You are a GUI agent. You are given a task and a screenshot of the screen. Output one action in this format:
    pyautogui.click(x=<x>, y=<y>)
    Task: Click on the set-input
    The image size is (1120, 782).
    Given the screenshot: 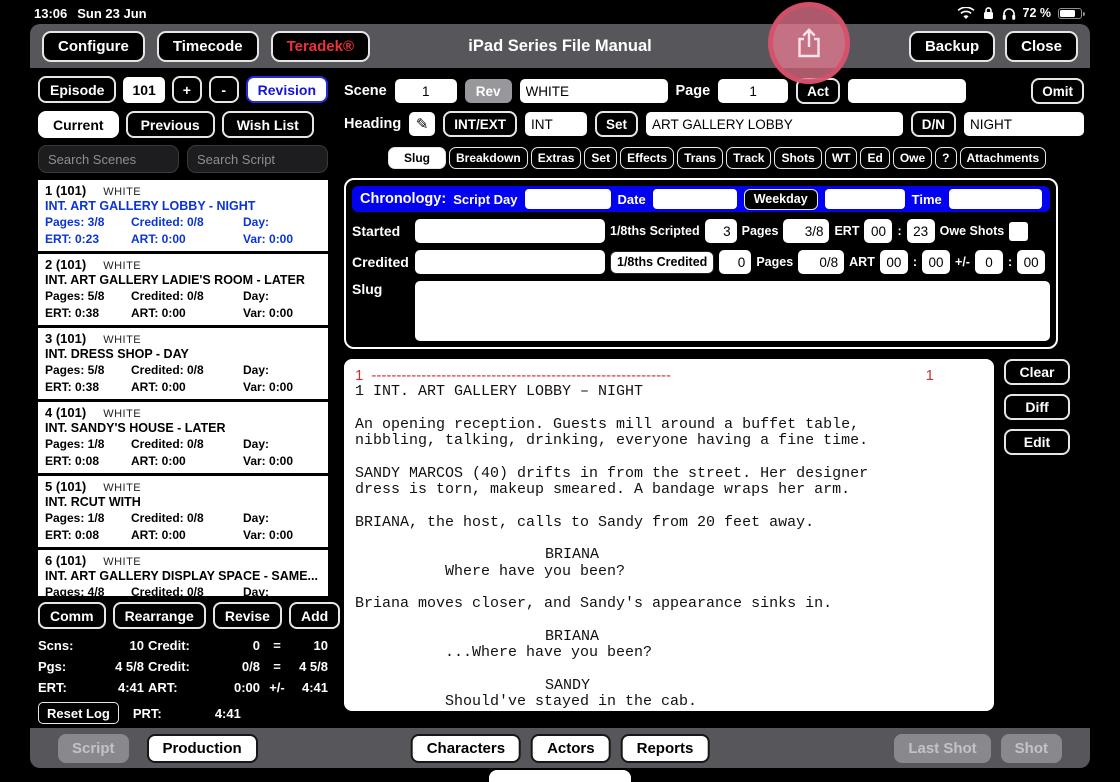 What is the action you would take?
    pyautogui.click(x=774, y=124)
    